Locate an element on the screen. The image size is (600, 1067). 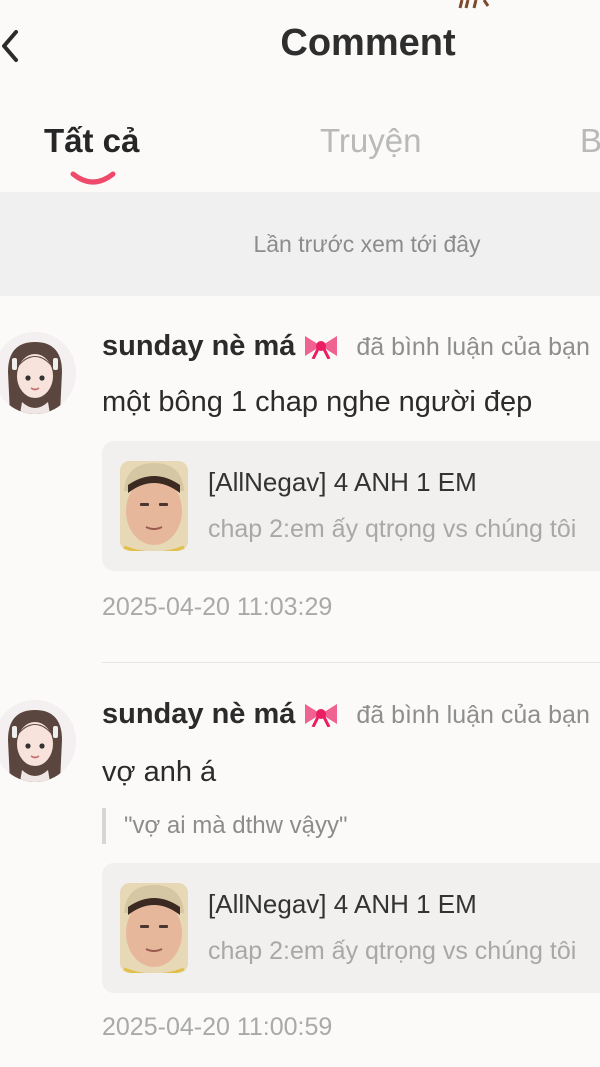
comment-timestamp: 2025-04-20 11:00:59 is located at coordinates (217, 1027).